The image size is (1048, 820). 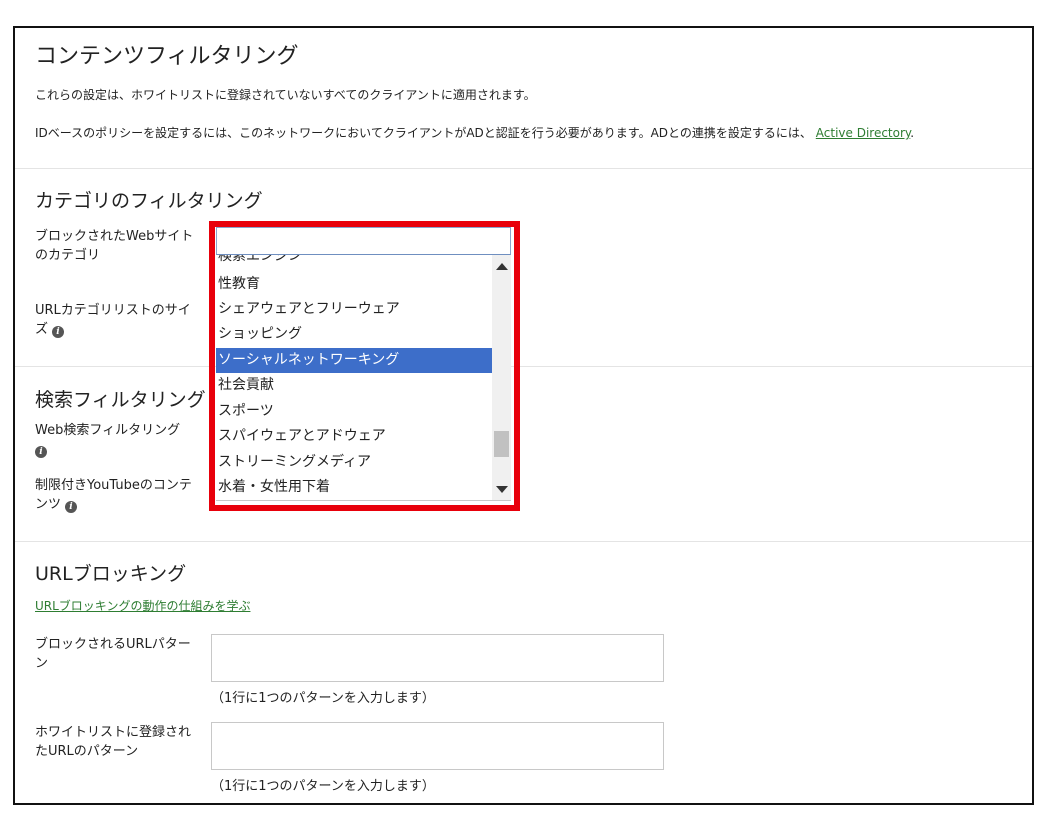 I want to click on category-filtering-title: カテゴリのフィルタリング, so click(x=149, y=201).